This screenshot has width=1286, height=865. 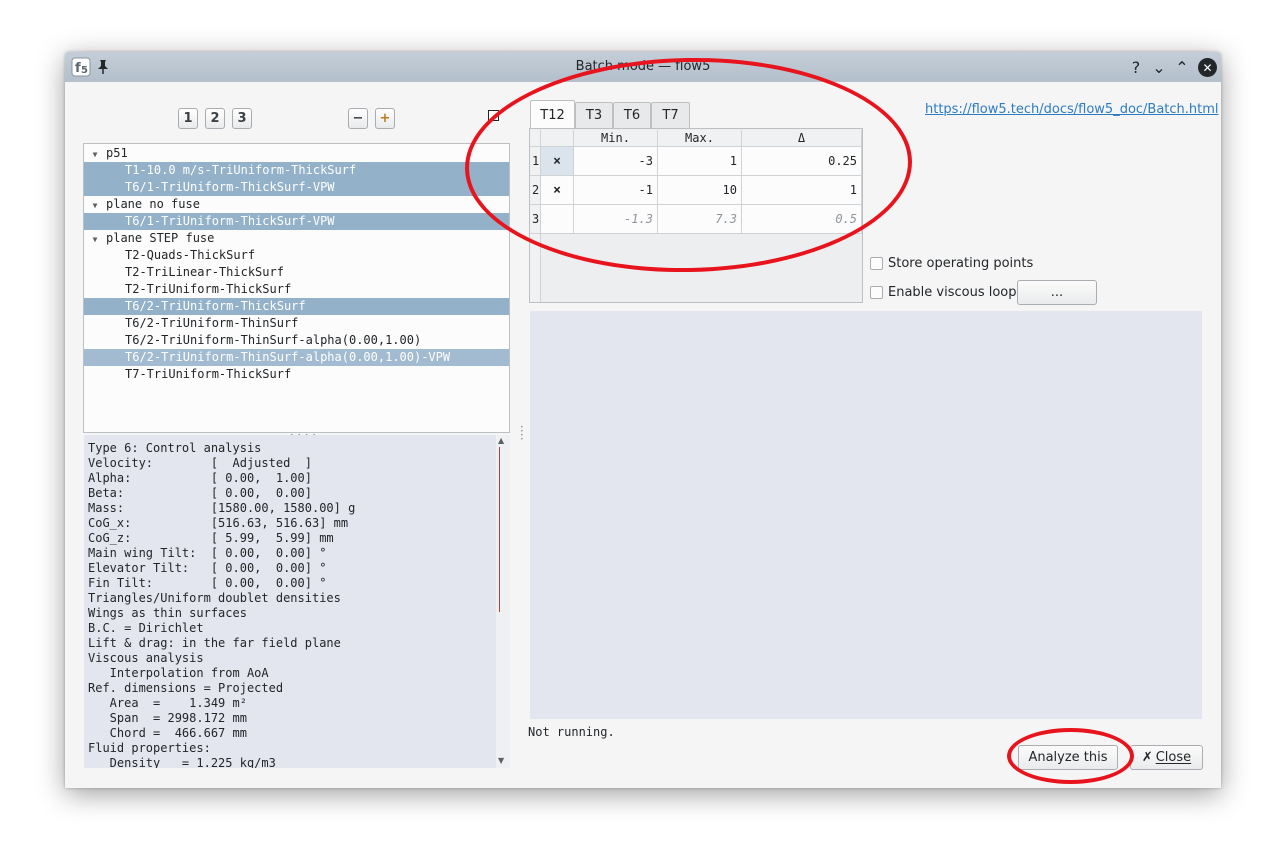 What do you see at coordinates (208, 374) in the screenshot?
I see `tree-item-label: T7-TriUniform-ThickSurf` at bounding box center [208, 374].